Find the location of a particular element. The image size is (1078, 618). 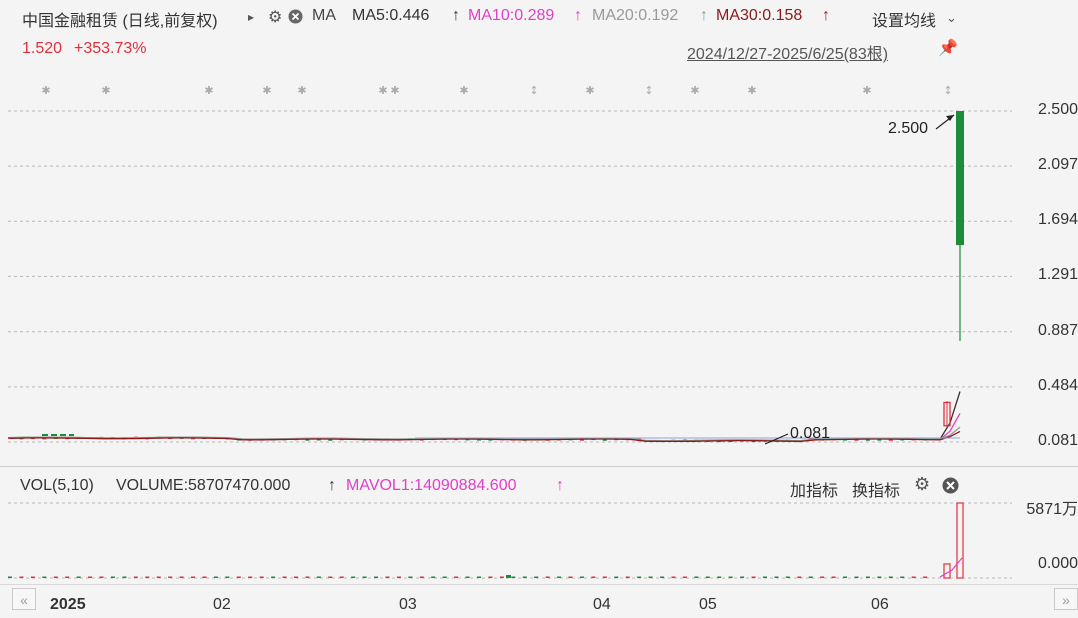

add-indicator-button: 加指标 is located at coordinates (814, 489).